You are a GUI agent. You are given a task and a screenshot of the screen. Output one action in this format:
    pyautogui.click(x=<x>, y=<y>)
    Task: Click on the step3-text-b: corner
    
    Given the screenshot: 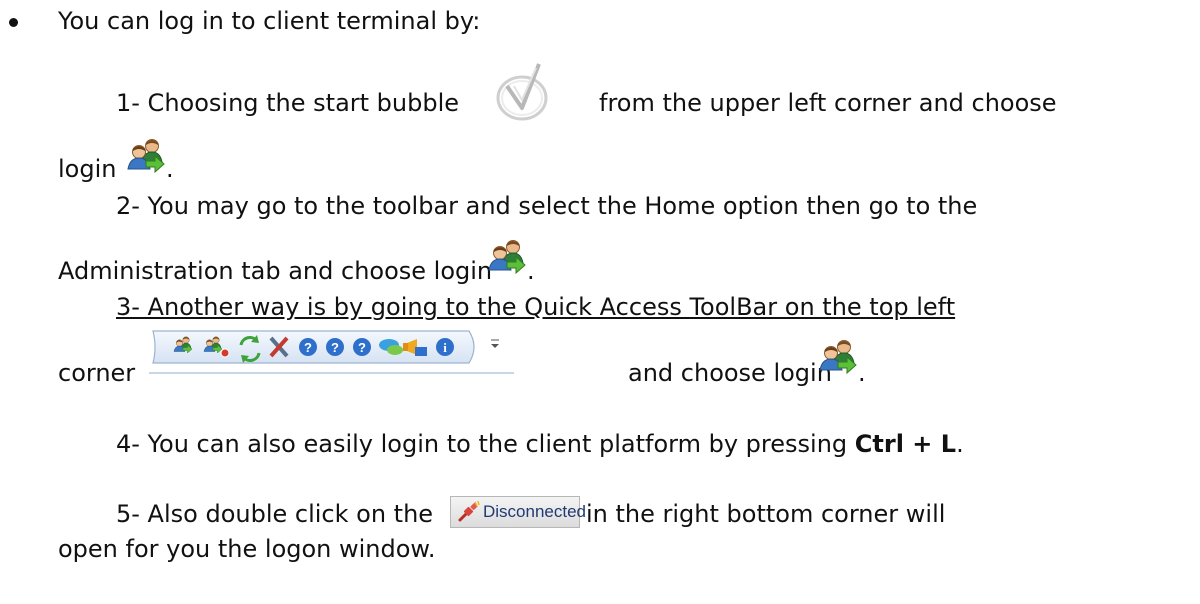 What is the action you would take?
    pyautogui.click(x=97, y=373)
    